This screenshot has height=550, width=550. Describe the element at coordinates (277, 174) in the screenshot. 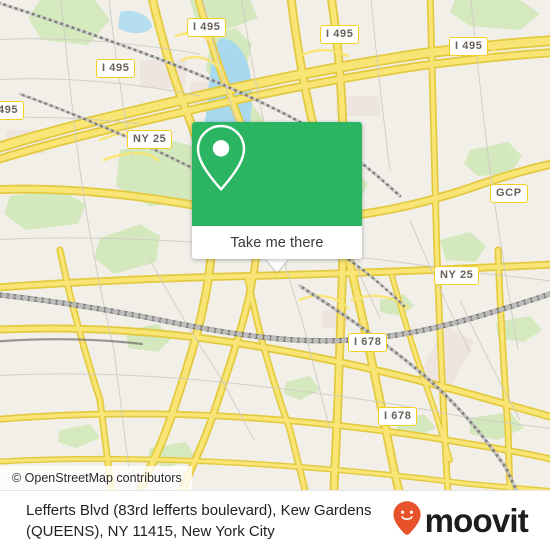

I see `popup-header` at that location.